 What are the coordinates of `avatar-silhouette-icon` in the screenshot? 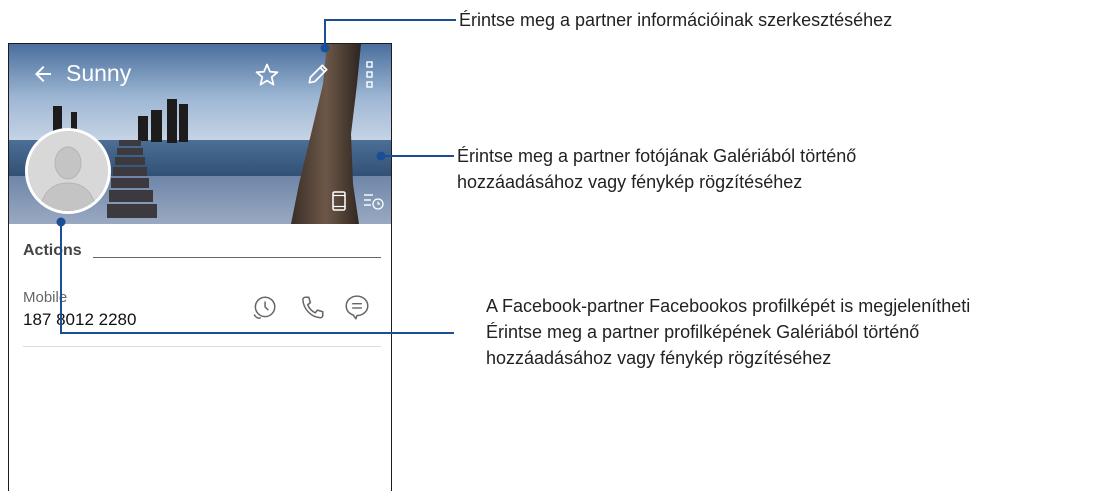 It's located at (68, 171).